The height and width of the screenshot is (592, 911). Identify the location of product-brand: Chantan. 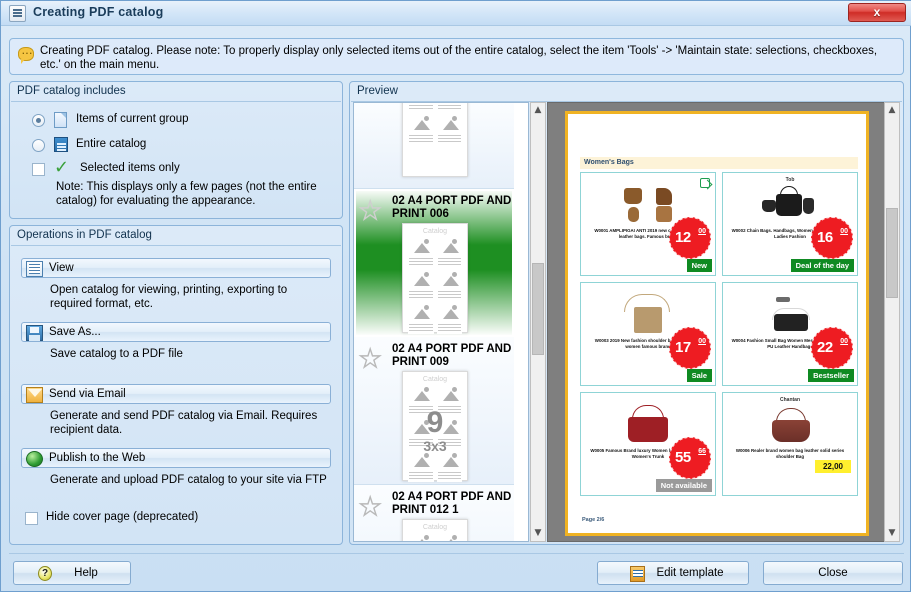
(790, 400).